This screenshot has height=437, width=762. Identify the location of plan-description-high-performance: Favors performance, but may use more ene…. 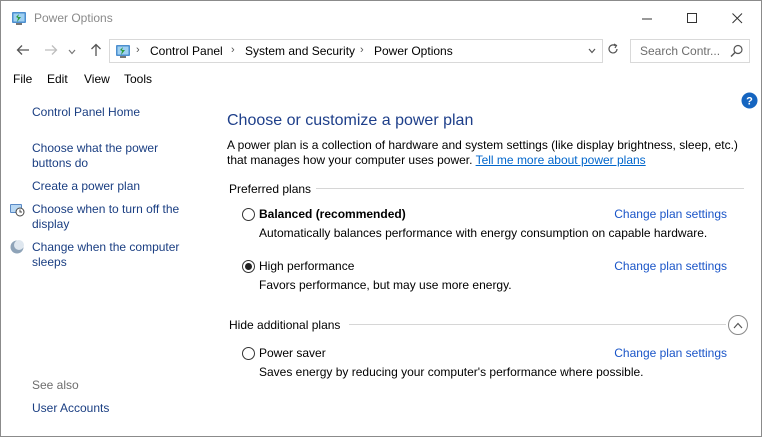
(385, 285).